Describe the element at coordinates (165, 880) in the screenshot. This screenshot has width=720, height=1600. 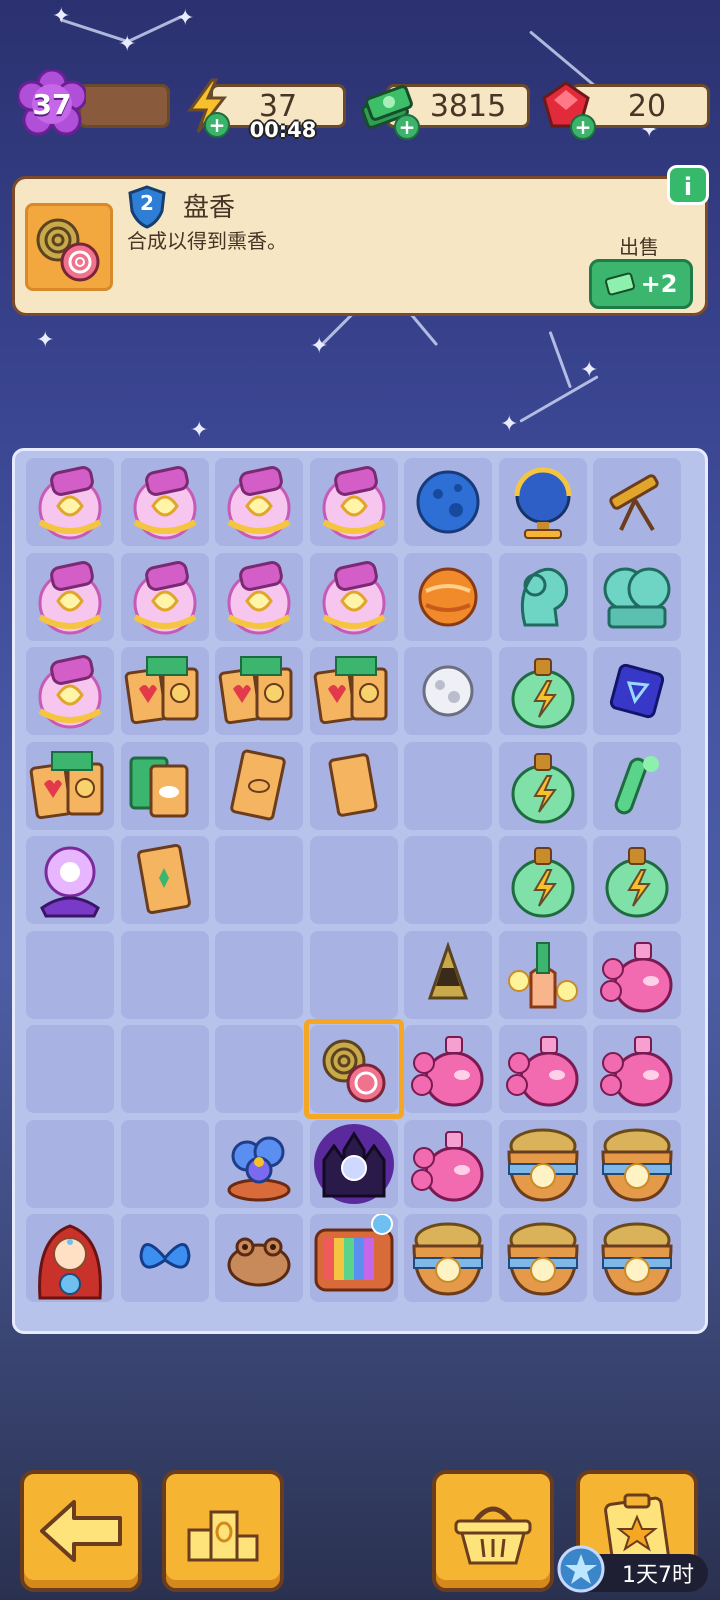
I see `tarot-single-card-icon` at that location.